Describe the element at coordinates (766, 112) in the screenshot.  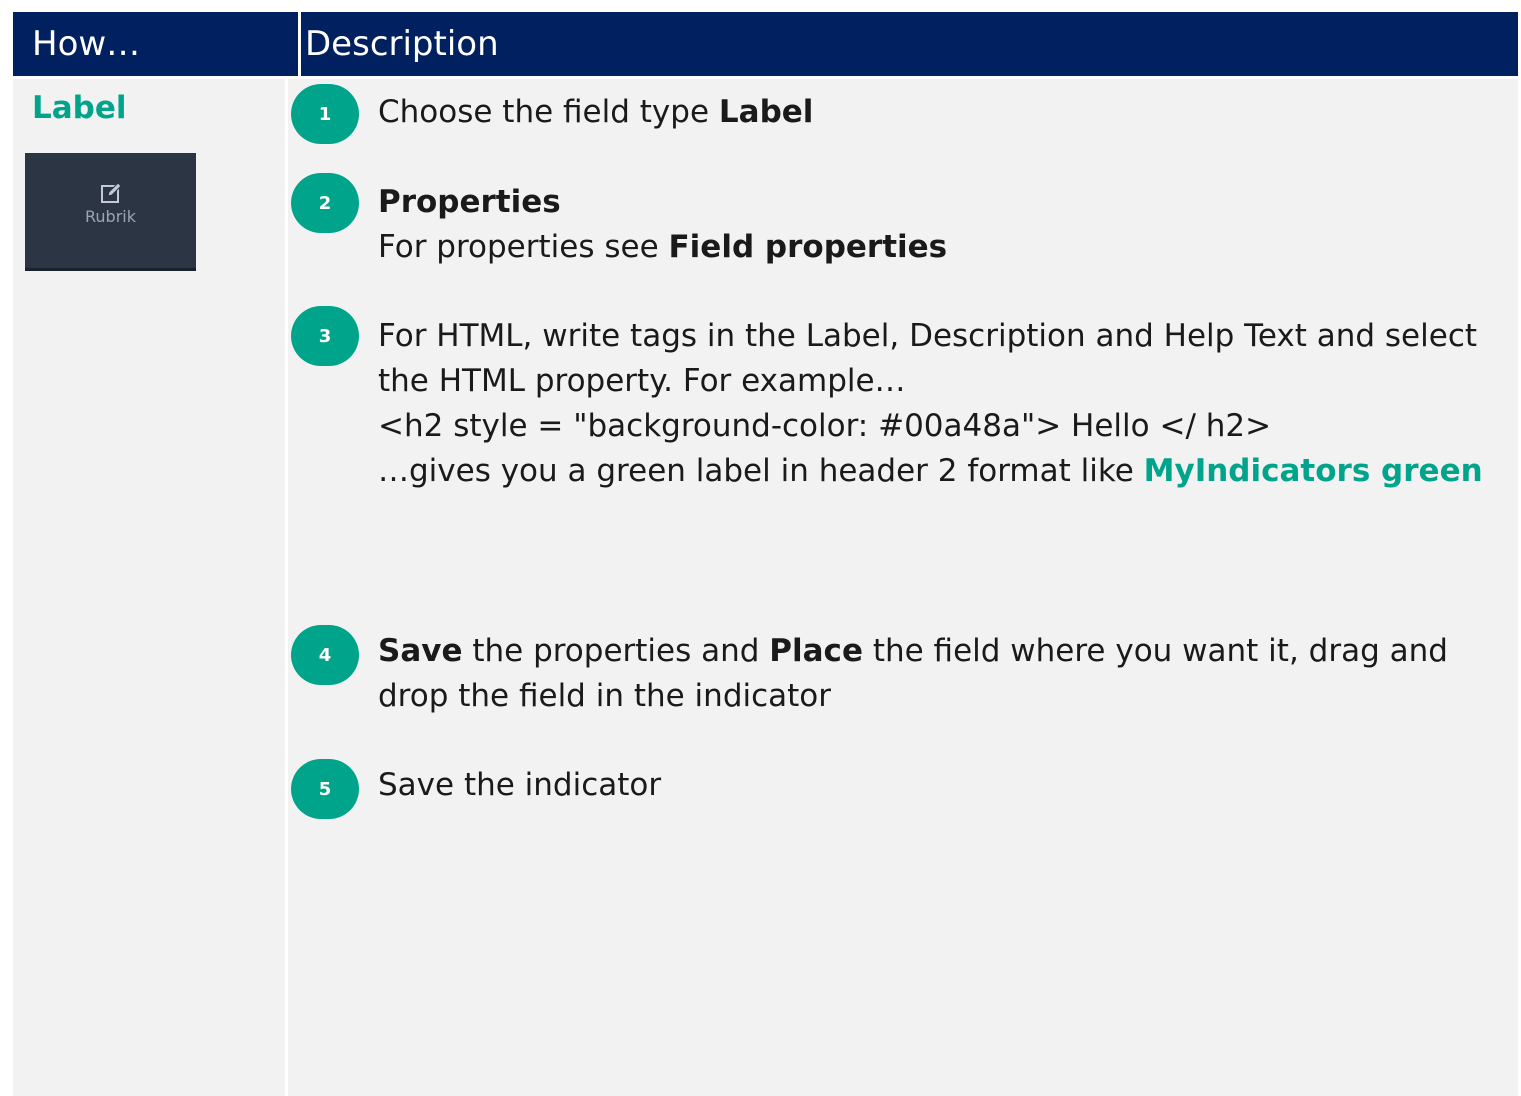
I see `step-text-bold: Label` at that location.